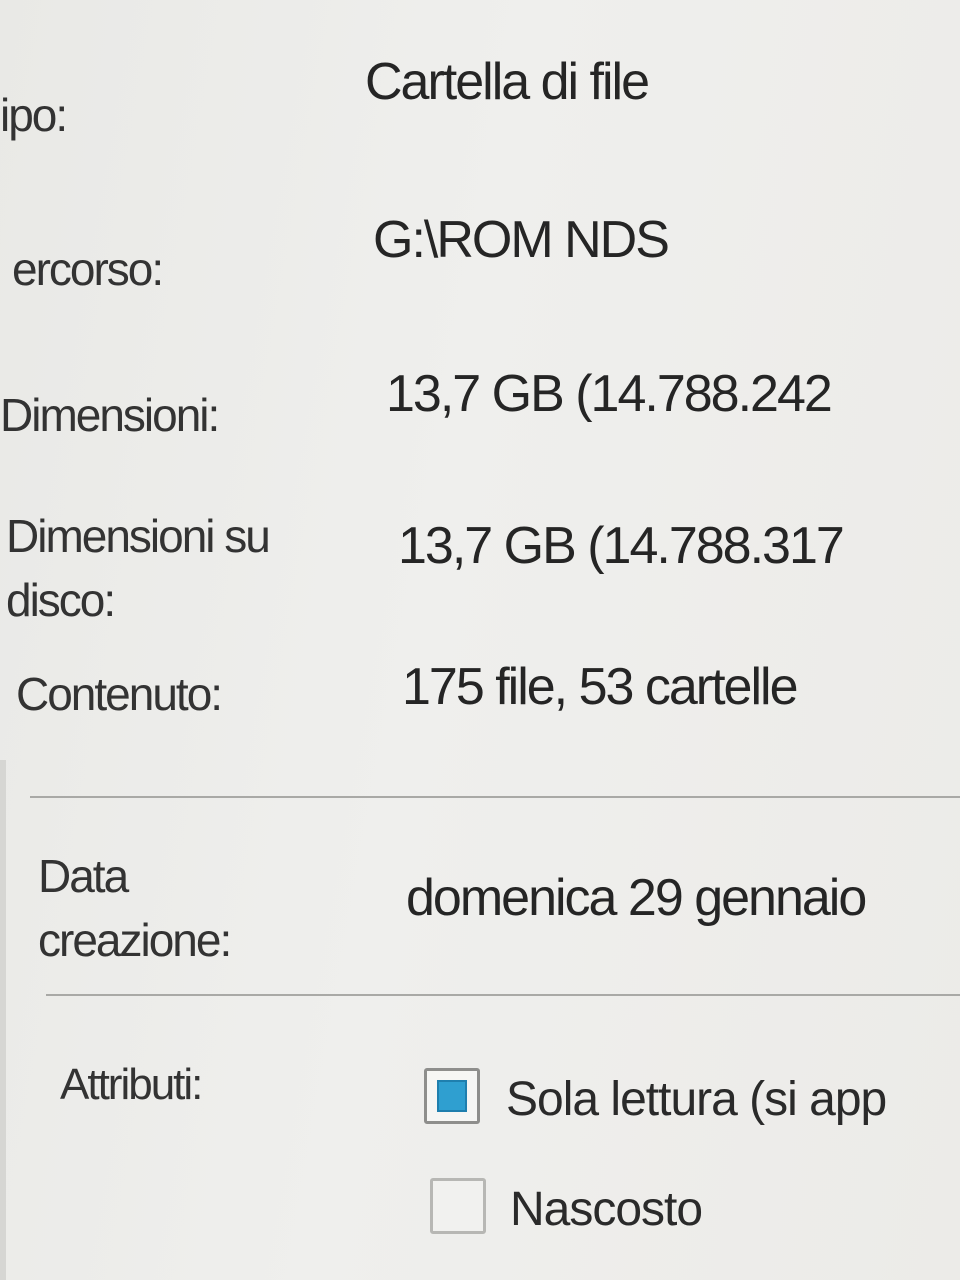 The image size is (960, 1280). I want to click on hidden-label: Nascosto, so click(606, 1209).